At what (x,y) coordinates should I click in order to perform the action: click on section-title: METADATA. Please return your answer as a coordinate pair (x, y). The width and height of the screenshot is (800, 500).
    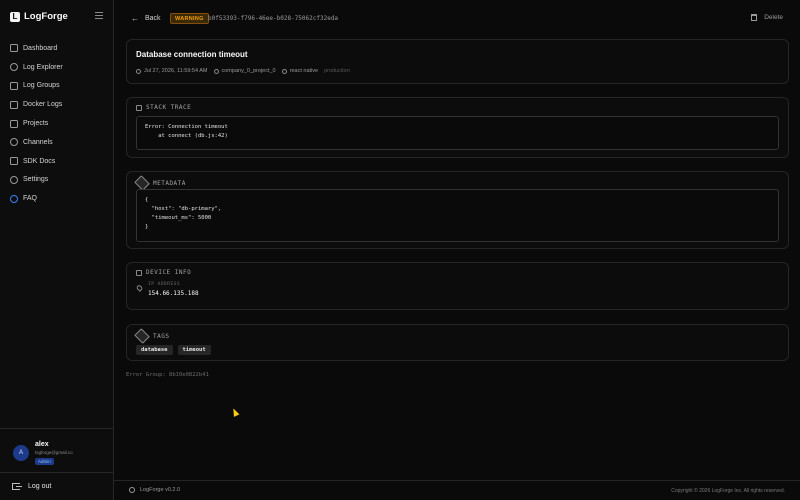
    Looking at the image, I should click on (160, 183).